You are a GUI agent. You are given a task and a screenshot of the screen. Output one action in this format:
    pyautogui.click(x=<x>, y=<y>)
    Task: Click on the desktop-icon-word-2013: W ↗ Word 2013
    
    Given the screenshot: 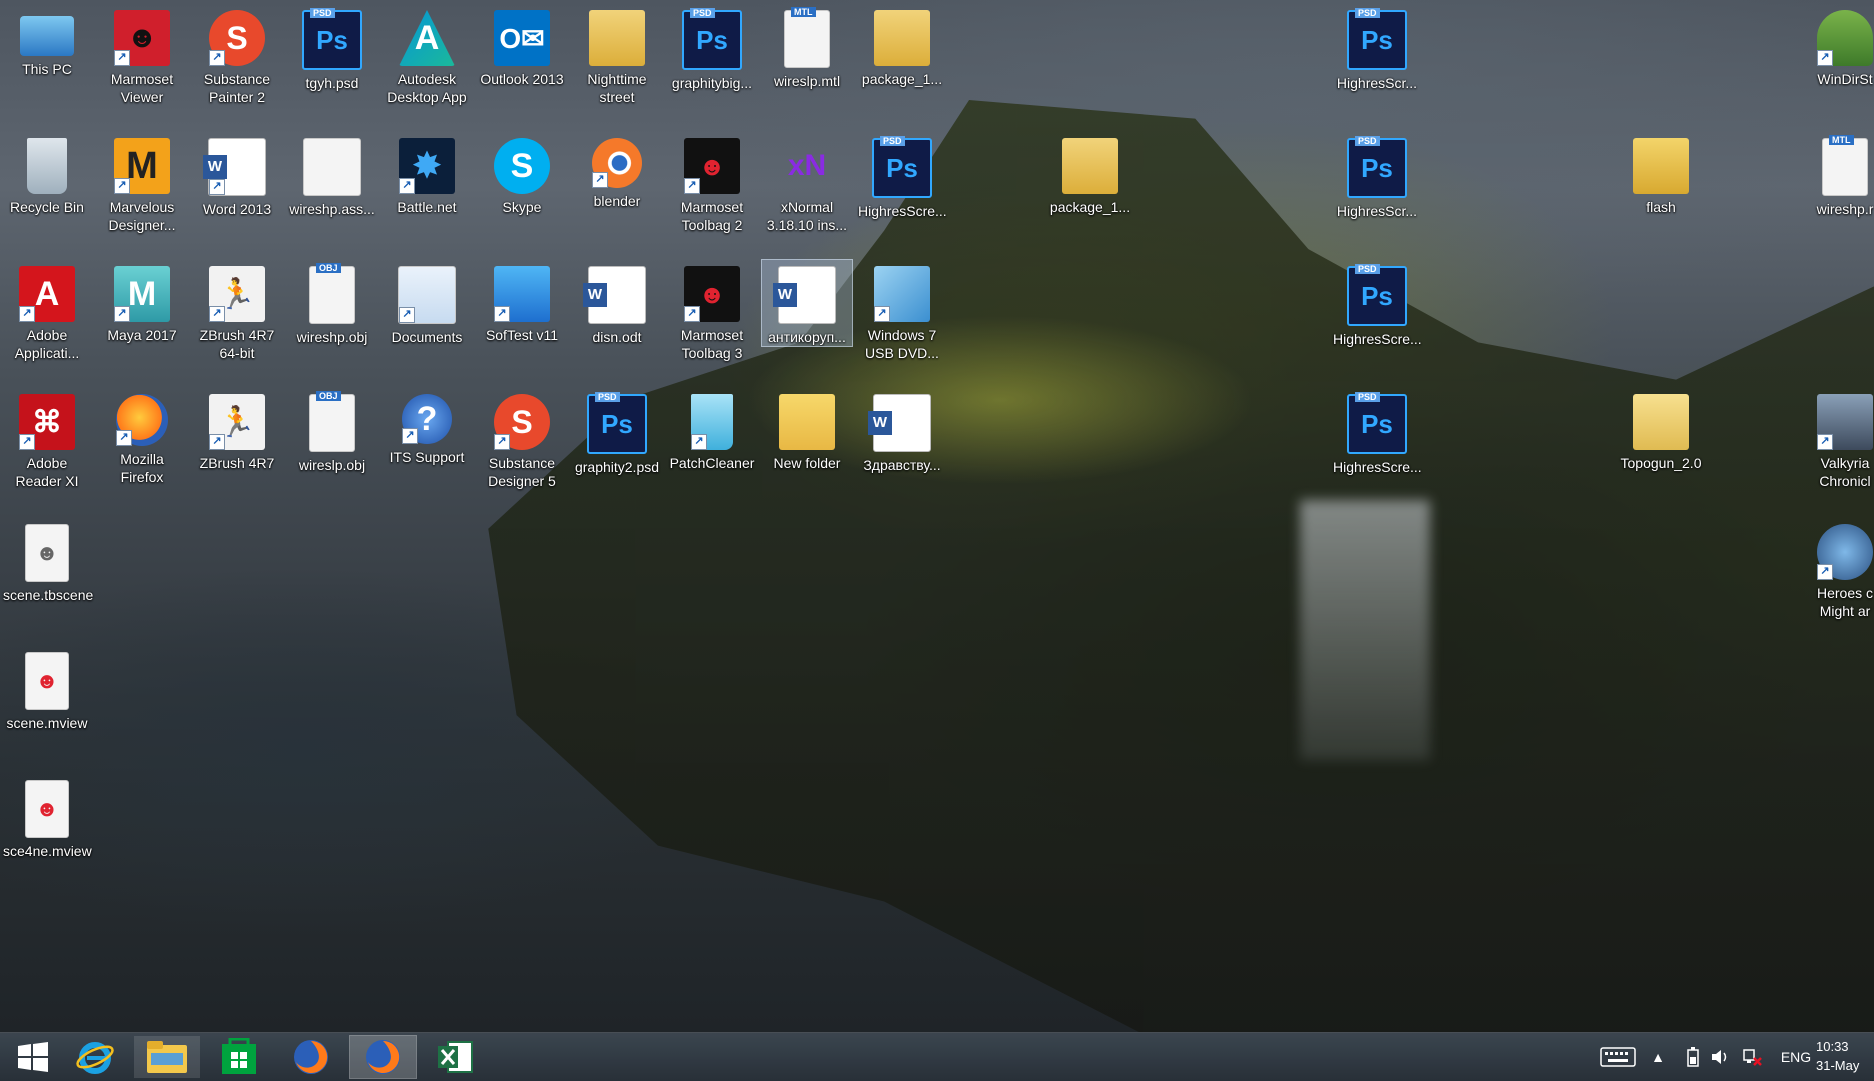 What is the action you would take?
    pyautogui.click(x=237, y=175)
    